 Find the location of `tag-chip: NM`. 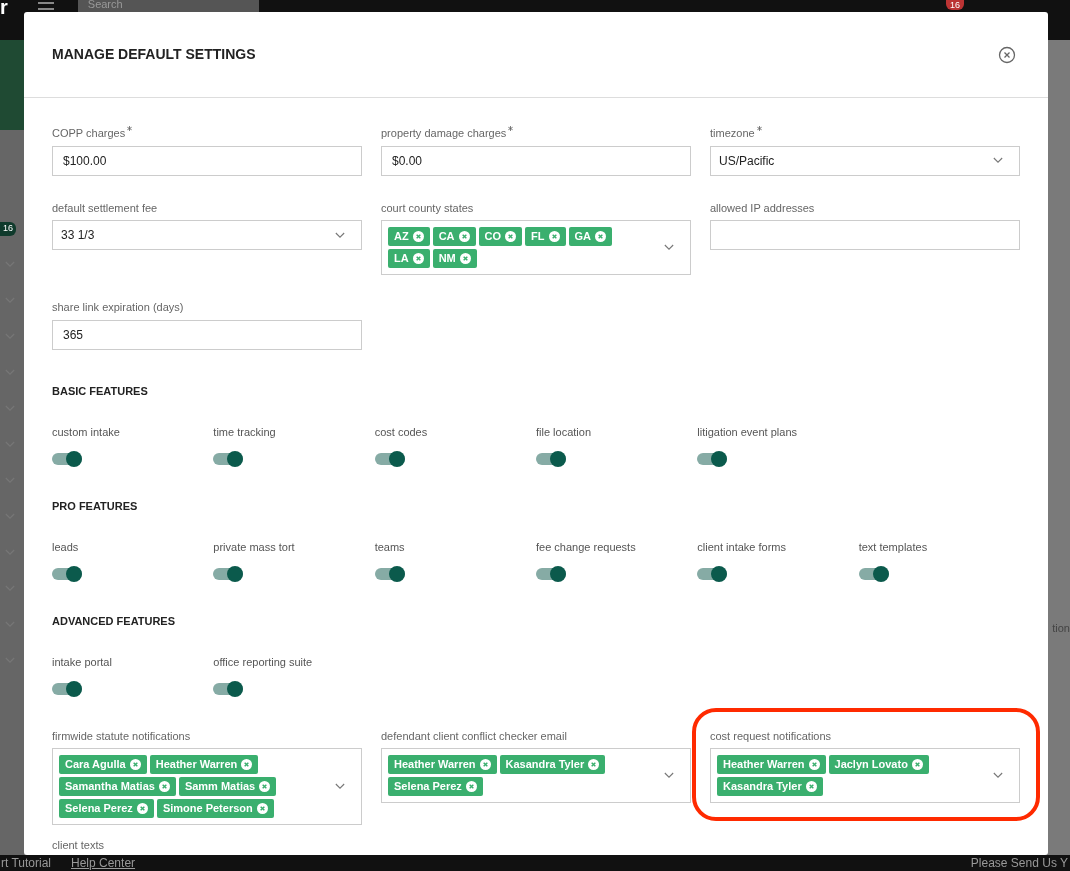

tag-chip: NM is located at coordinates (454, 258).